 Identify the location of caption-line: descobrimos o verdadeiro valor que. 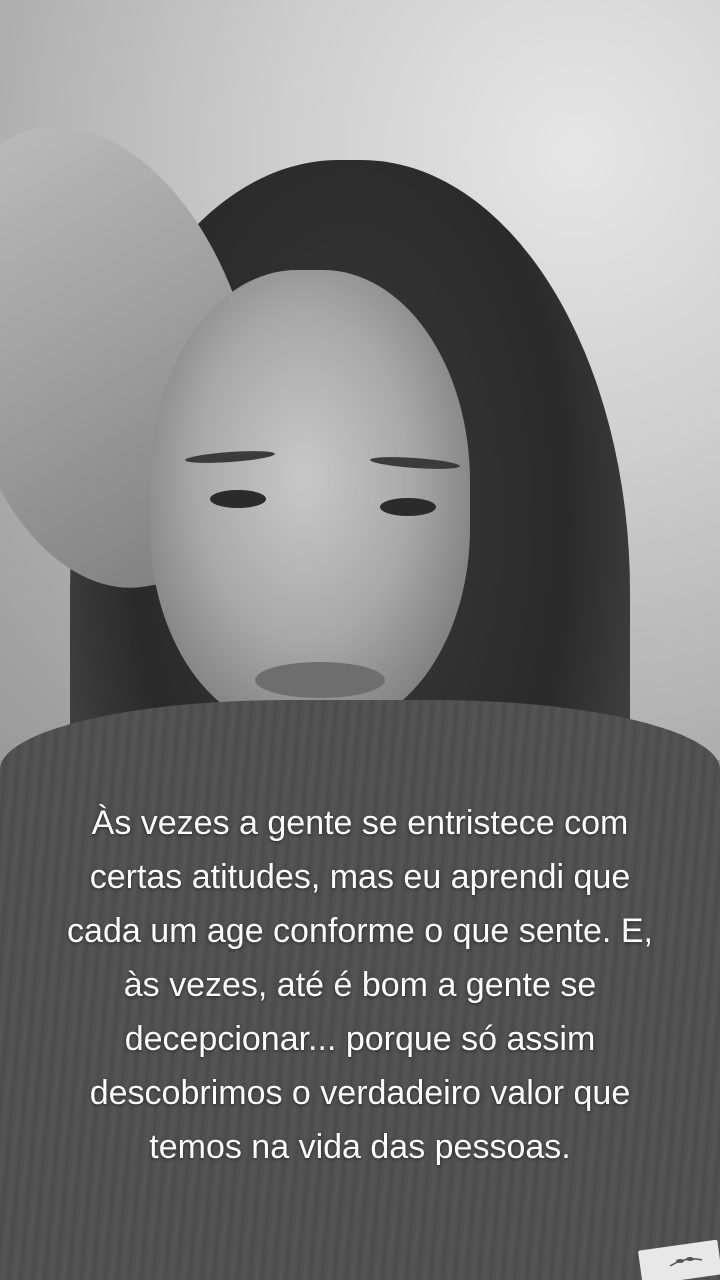
(360, 1093).